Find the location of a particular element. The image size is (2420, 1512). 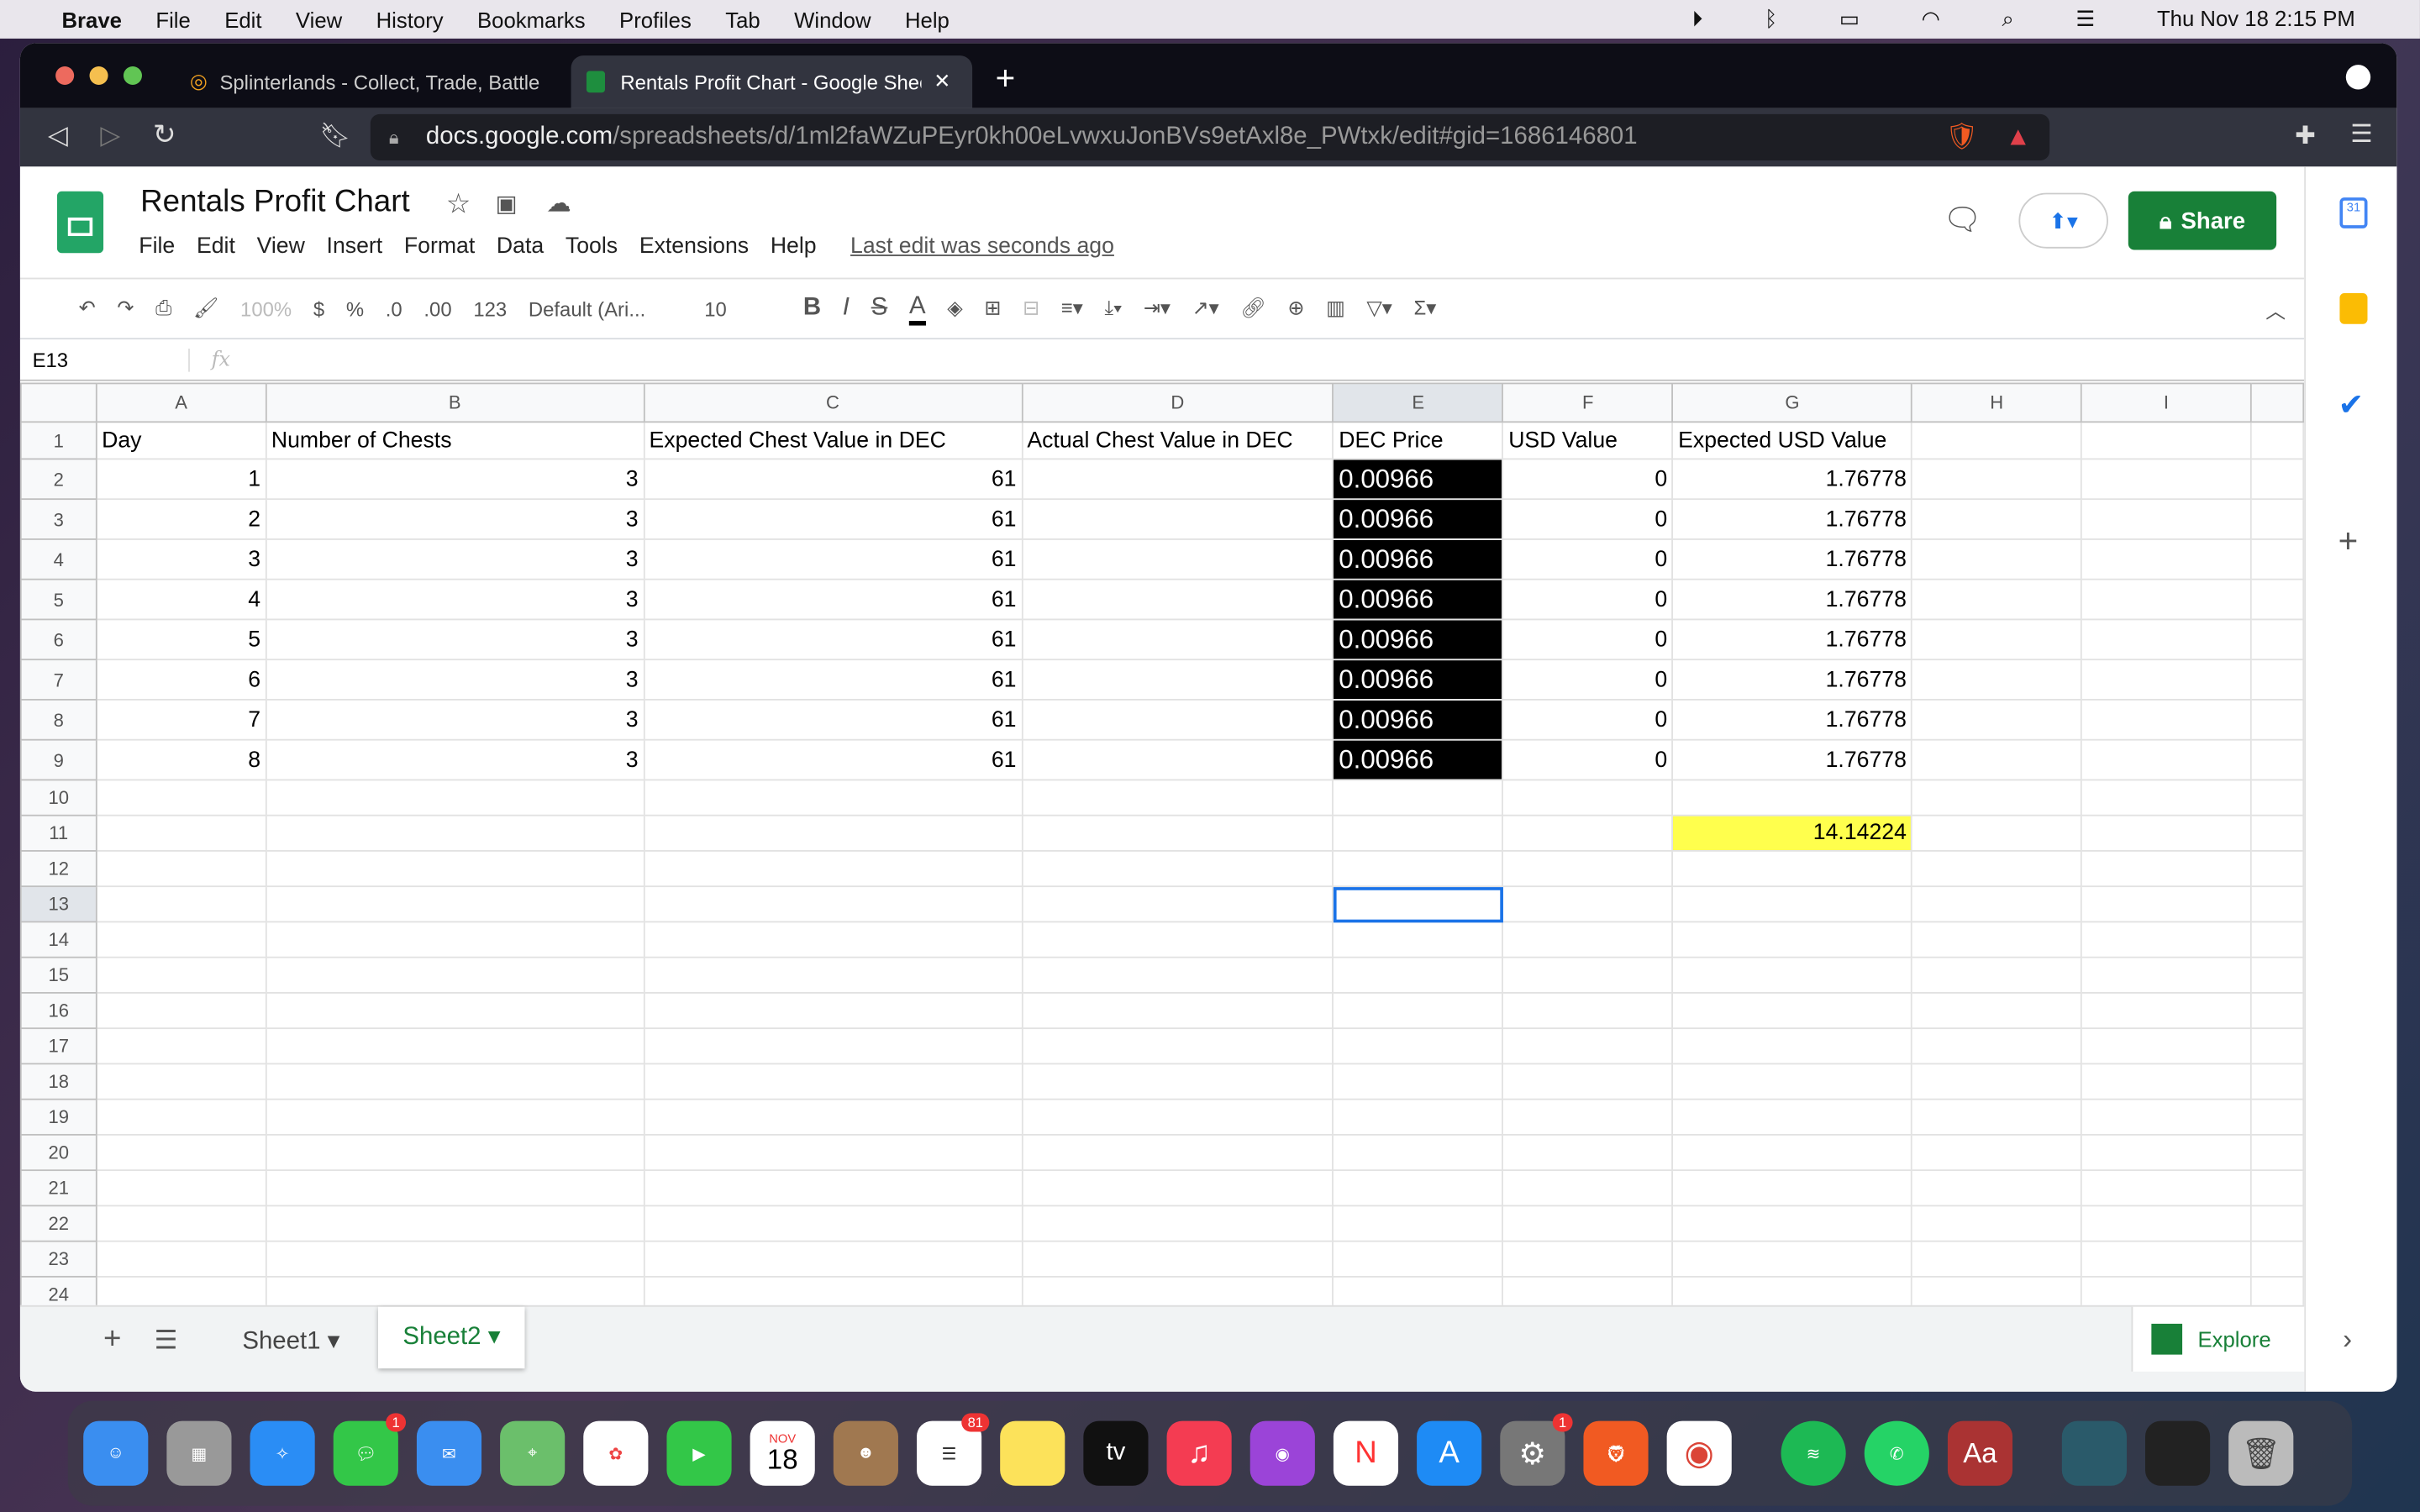

cell-F23 is located at coordinates (1588, 1259).